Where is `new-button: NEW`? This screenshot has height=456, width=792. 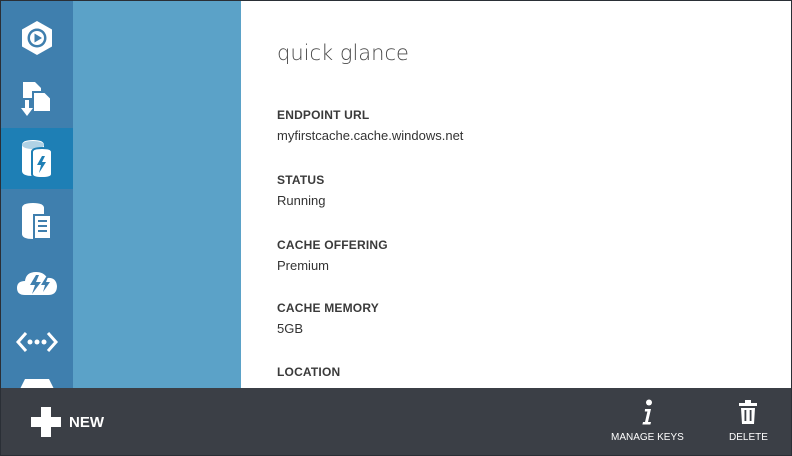 new-button: NEW is located at coordinates (67, 422).